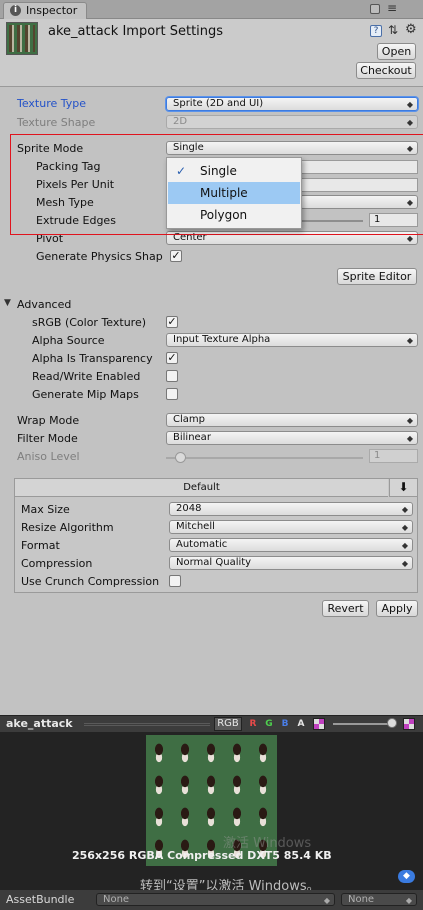  What do you see at coordinates (52, 103) in the screenshot?
I see `texture-type-label: Texture Type` at bounding box center [52, 103].